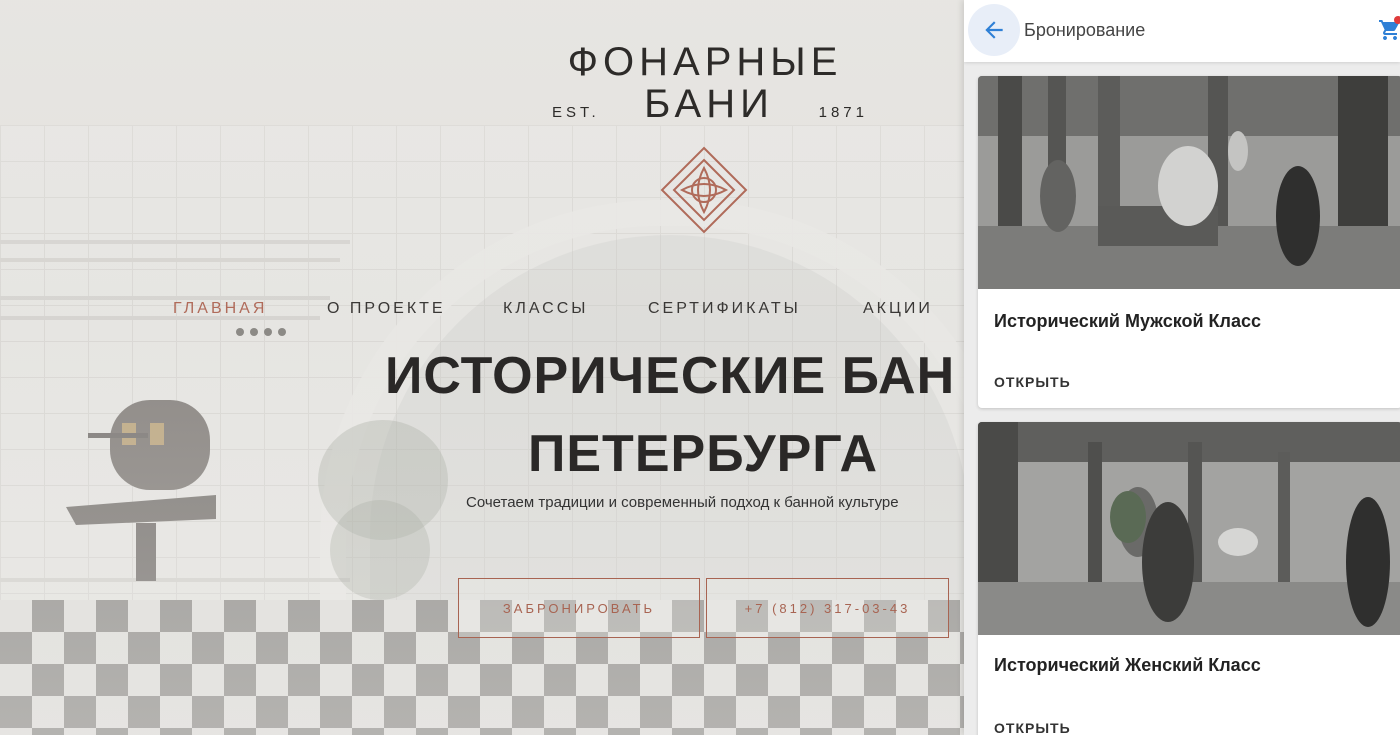 The height and width of the screenshot is (735, 1400). What do you see at coordinates (827, 608) in the screenshot?
I see `phone-button: +7 (812) 317-03-43` at bounding box center [827, 608].